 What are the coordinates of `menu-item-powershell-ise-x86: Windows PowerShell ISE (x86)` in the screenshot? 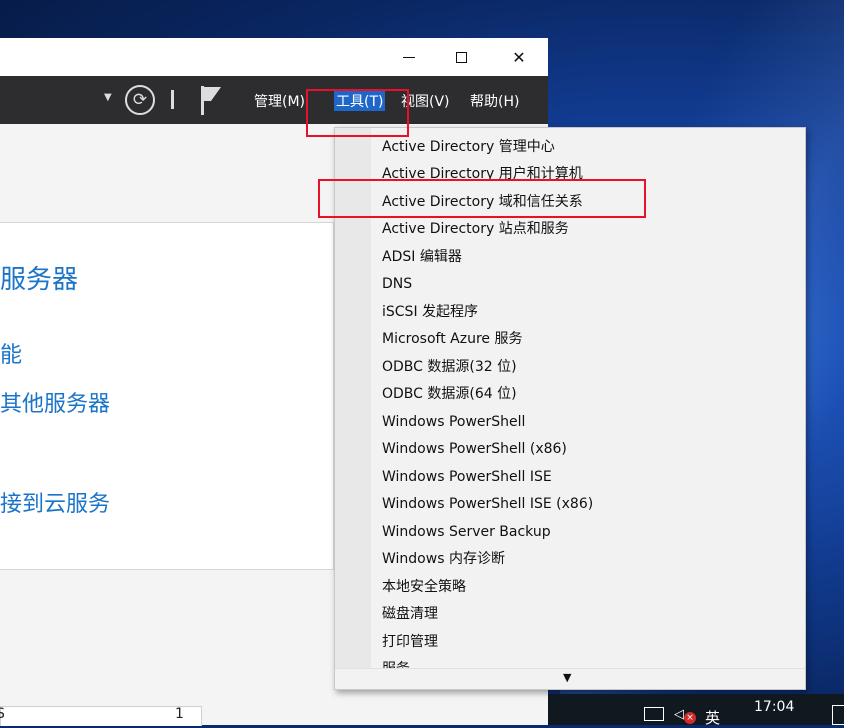 It's located at (487, 504).